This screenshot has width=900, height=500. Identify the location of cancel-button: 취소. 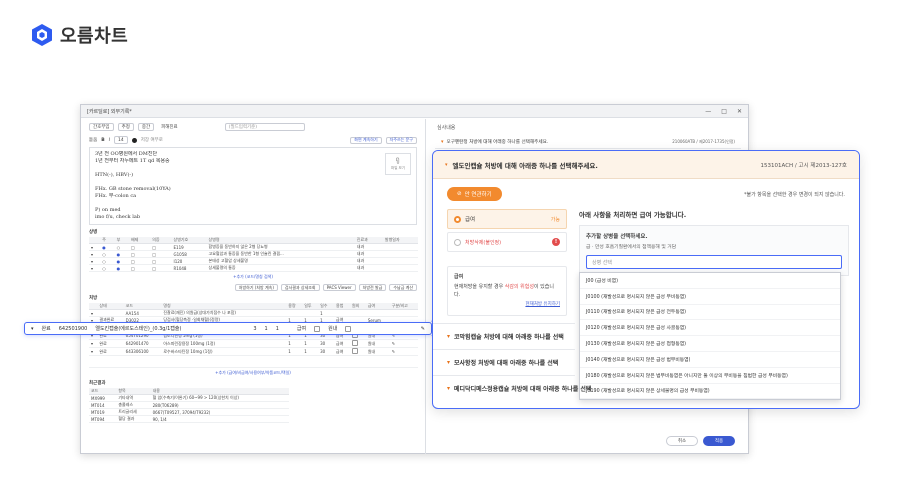
(682, 441).